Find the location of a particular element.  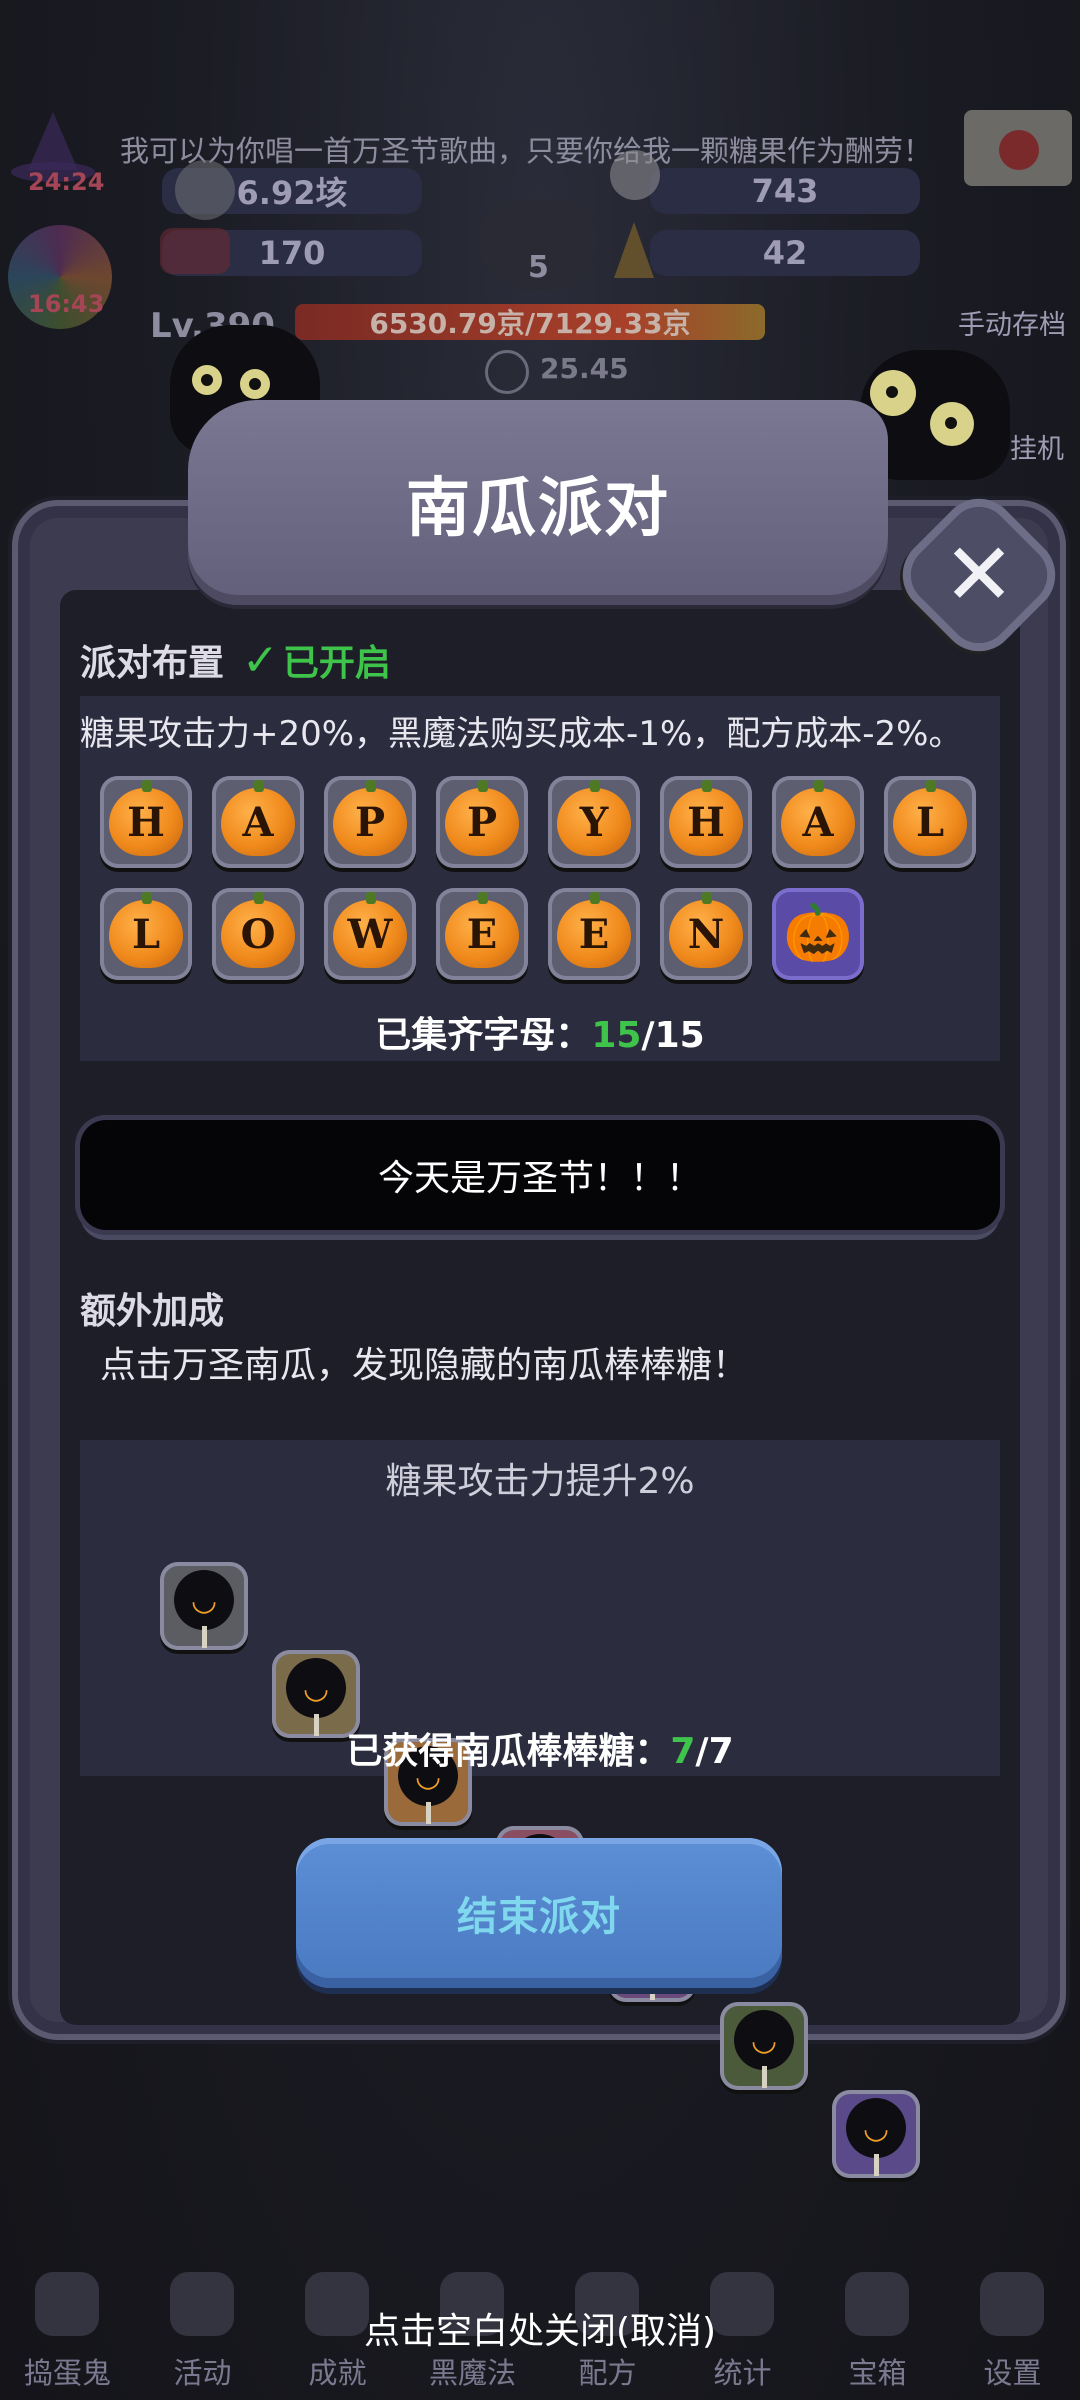

stat-candy-value: 6.92垓 is located at coordinates (292, 193).